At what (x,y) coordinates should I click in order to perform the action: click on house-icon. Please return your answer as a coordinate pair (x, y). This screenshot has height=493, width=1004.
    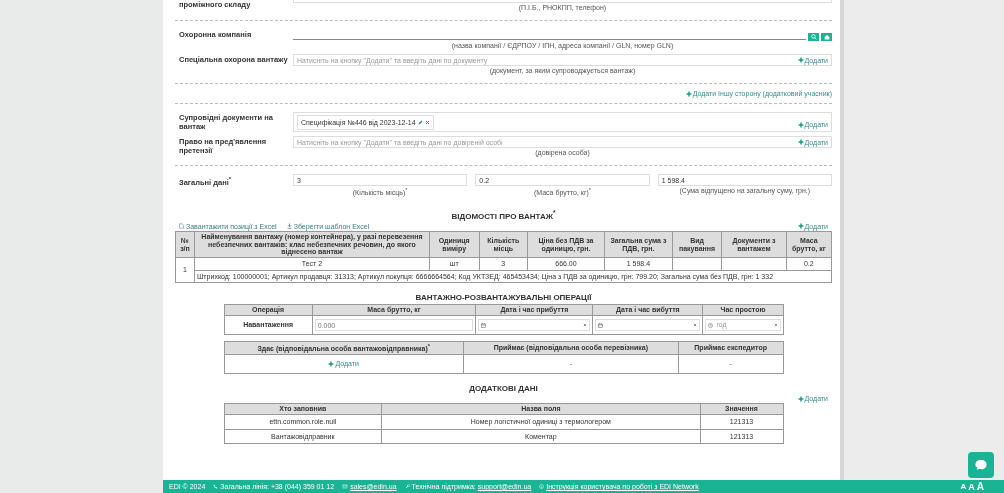
    Looking at the image, I should click on (826, 37).